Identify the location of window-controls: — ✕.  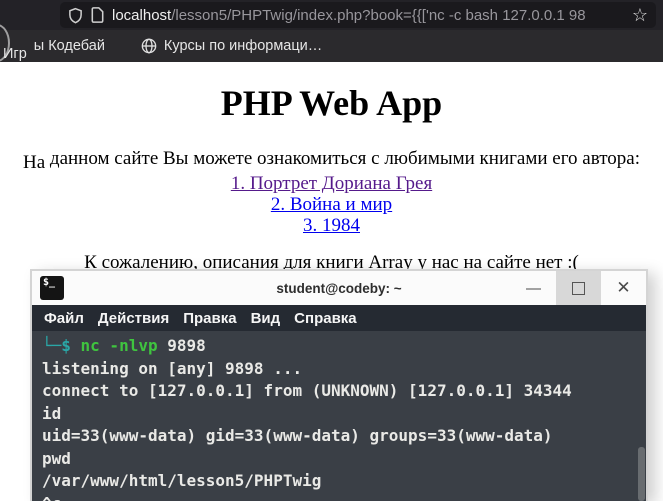
(578, 288).